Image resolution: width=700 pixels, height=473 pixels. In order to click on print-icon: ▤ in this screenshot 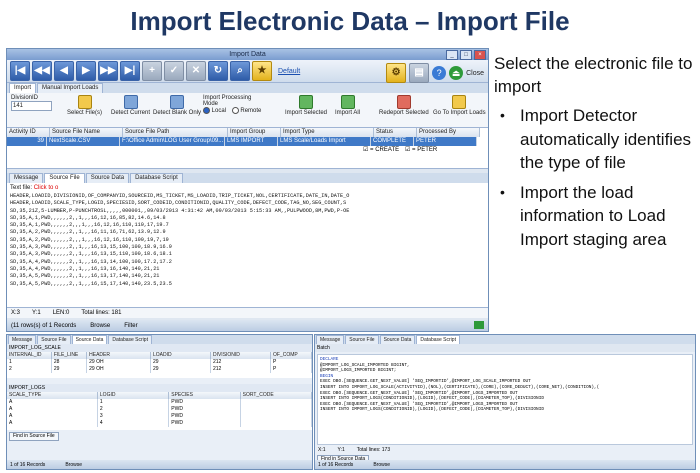, I will do `click(419, 73)`.